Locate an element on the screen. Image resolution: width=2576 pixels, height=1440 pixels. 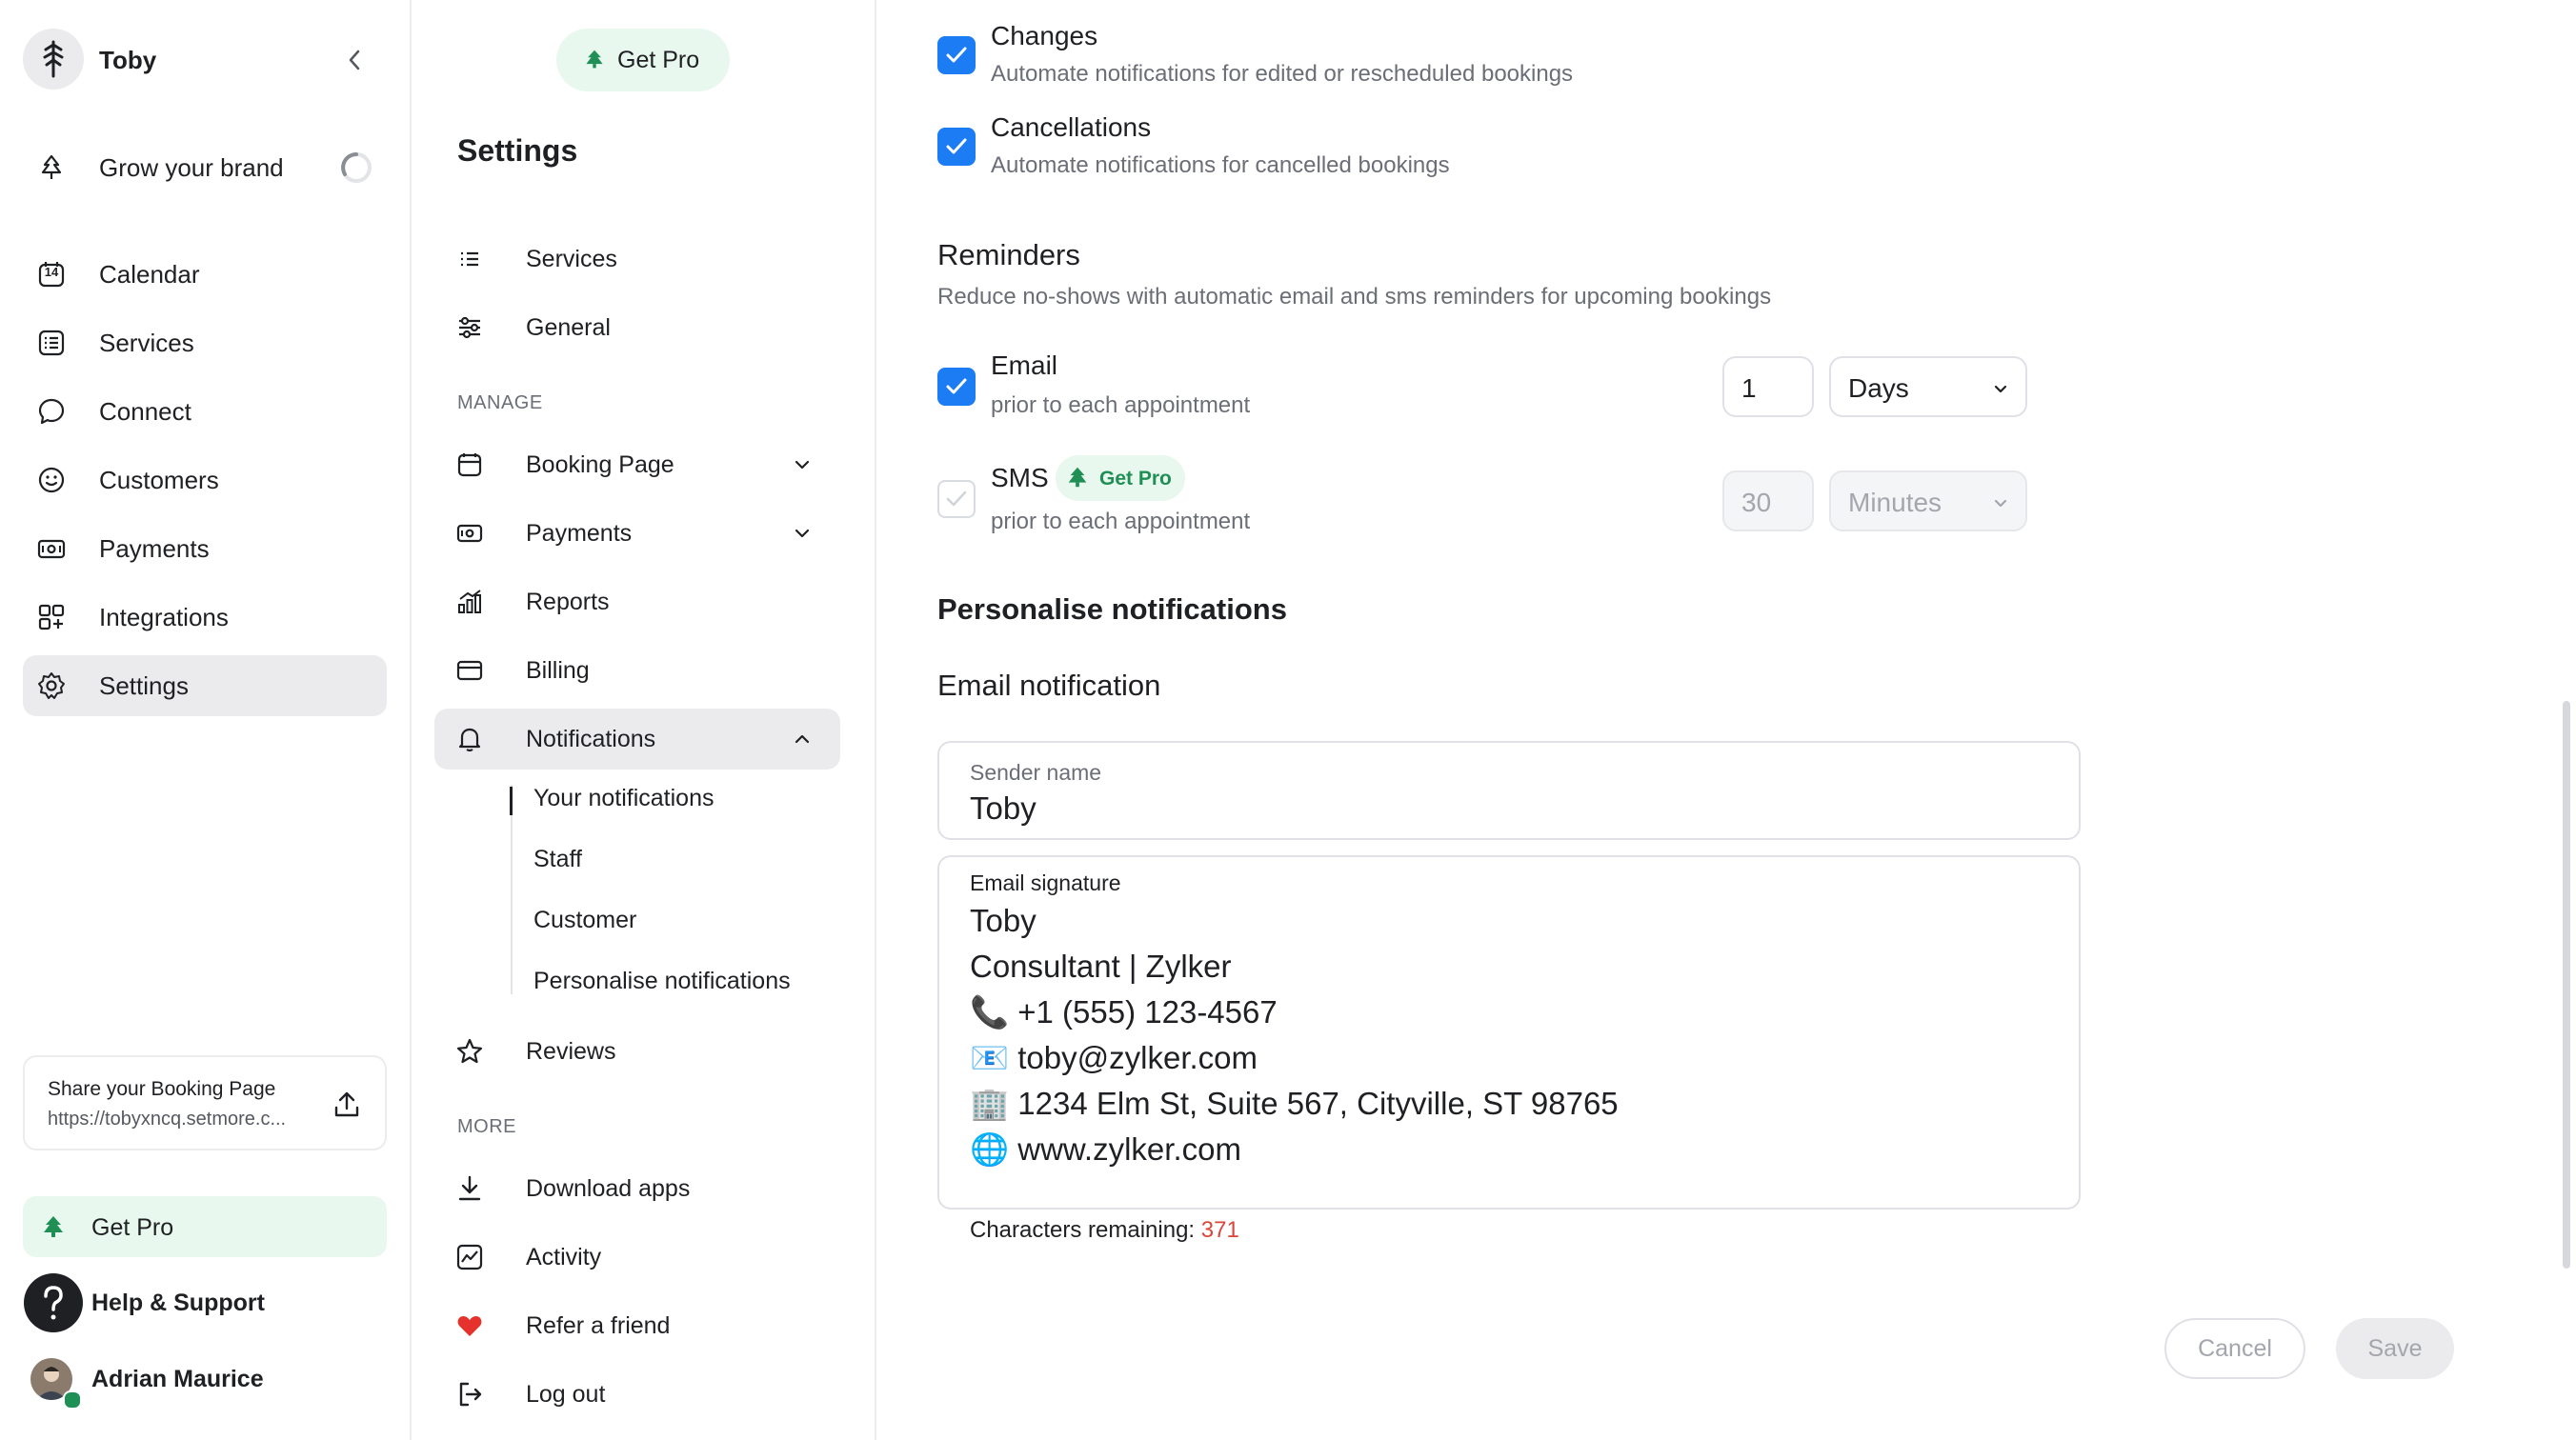
signature-line: Toby is located at coordinates (1003, 920).